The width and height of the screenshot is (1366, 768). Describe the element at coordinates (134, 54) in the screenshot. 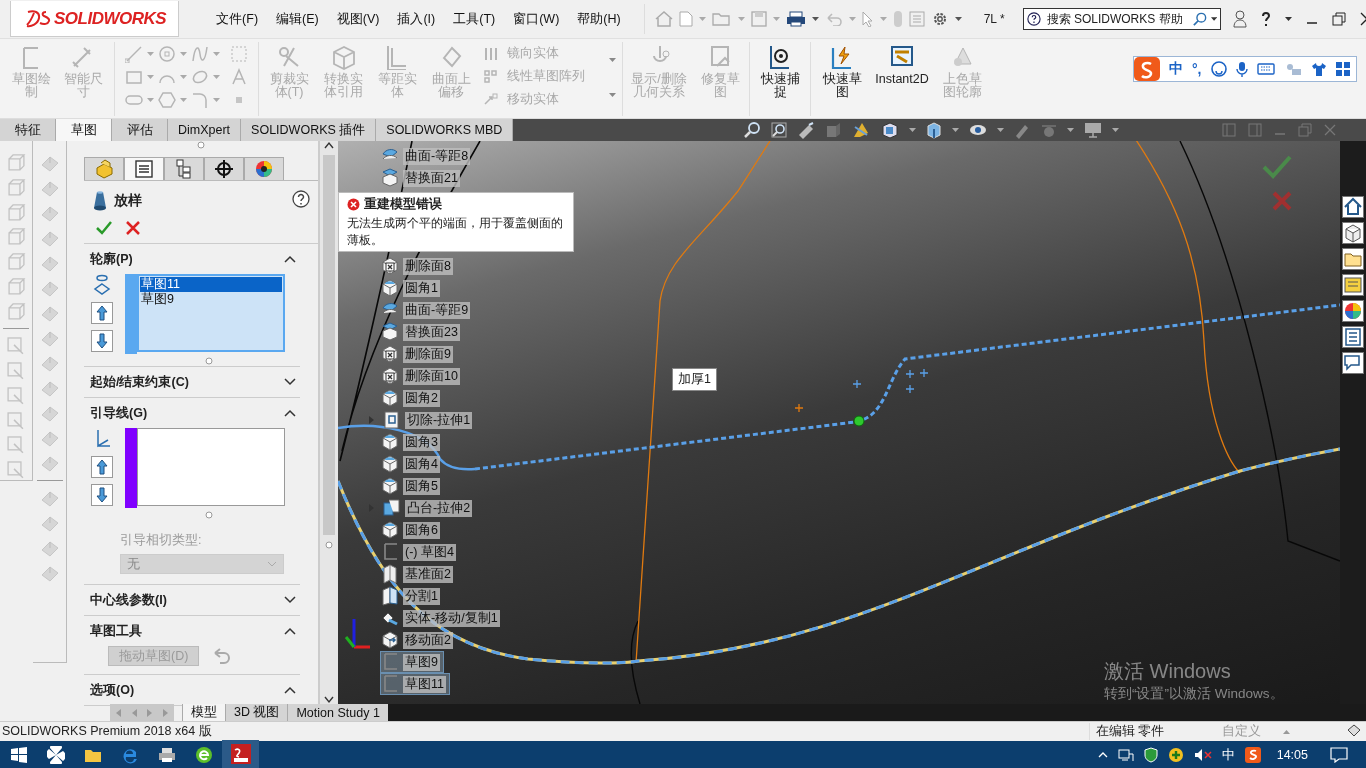

I see `line-icon` at that location.